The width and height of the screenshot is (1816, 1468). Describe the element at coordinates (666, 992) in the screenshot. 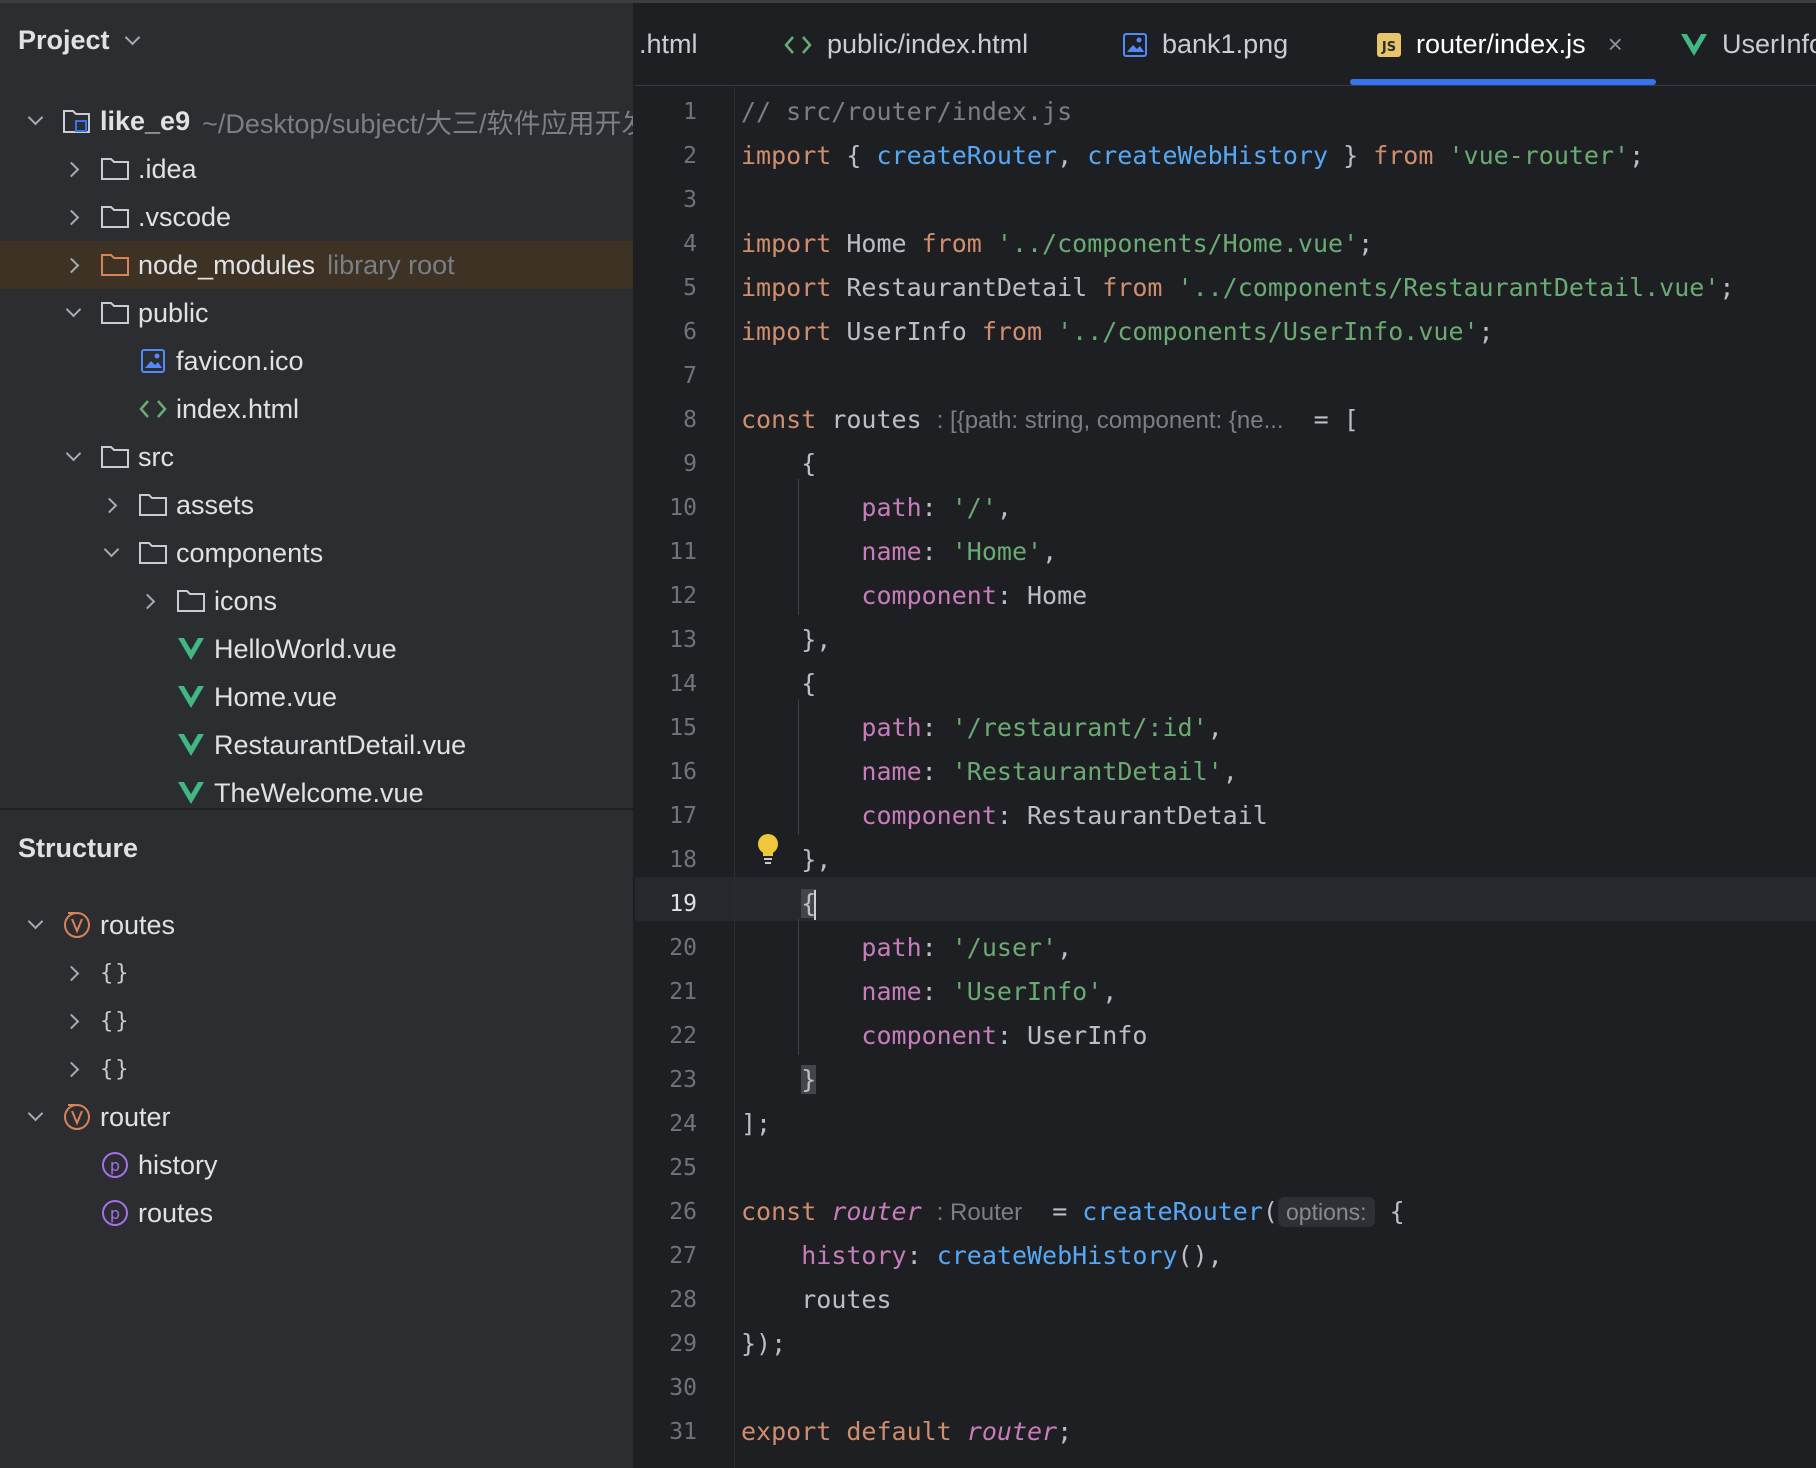

I see `line-number: 21` at that location.